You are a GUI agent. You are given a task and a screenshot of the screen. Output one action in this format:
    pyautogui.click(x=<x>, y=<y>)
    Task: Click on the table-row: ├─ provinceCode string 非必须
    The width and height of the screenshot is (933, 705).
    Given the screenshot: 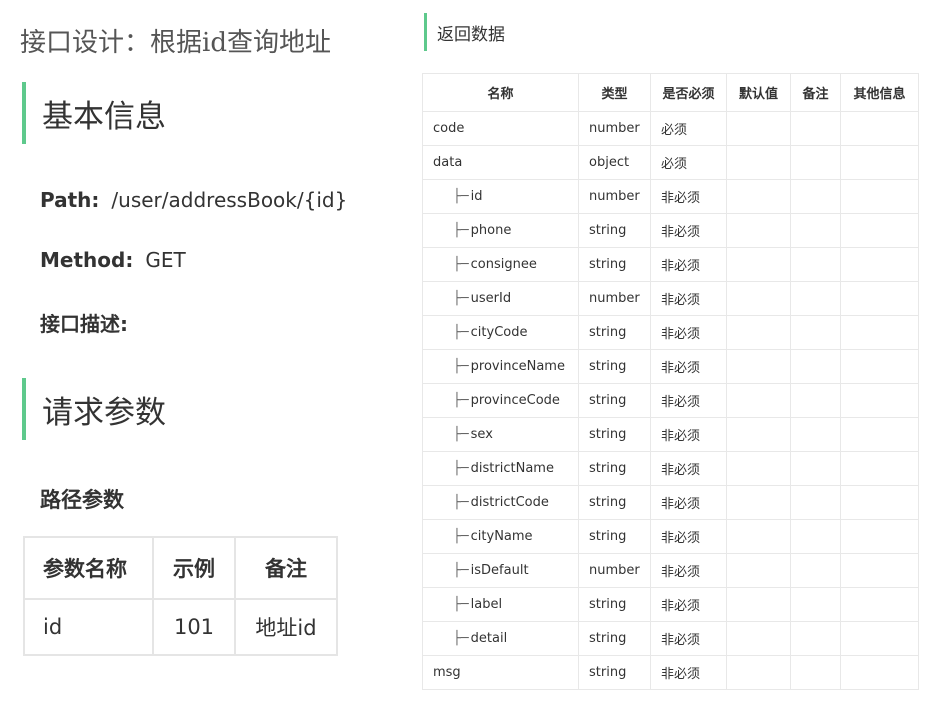 What is the action you would take?
    pyautogui.click(x=670, y=400)
    